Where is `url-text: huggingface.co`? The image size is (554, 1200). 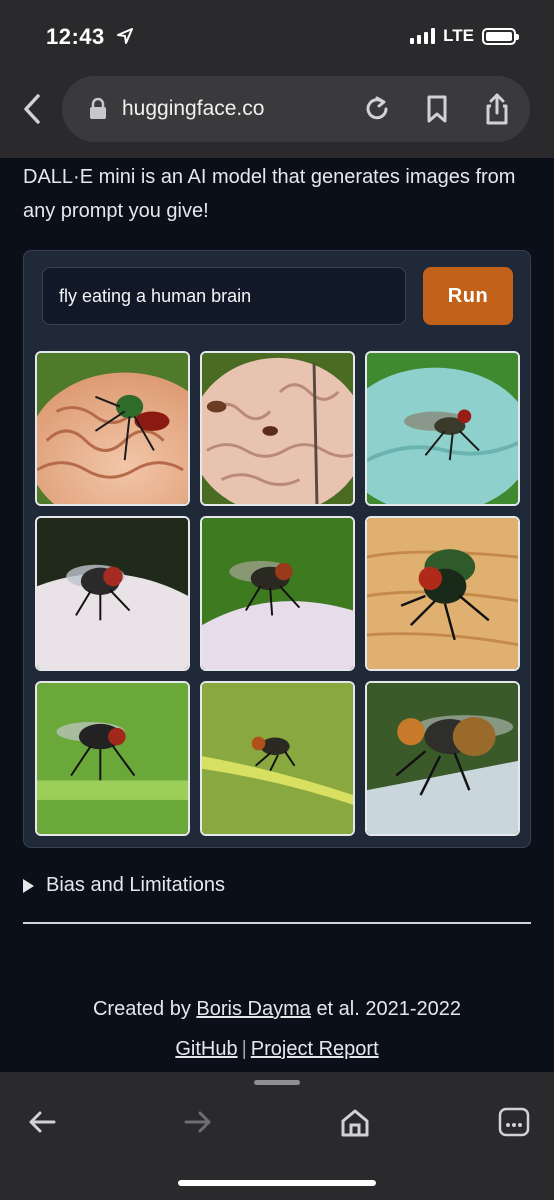
url-text: huggingface.co is located at coordinates (193, 108).